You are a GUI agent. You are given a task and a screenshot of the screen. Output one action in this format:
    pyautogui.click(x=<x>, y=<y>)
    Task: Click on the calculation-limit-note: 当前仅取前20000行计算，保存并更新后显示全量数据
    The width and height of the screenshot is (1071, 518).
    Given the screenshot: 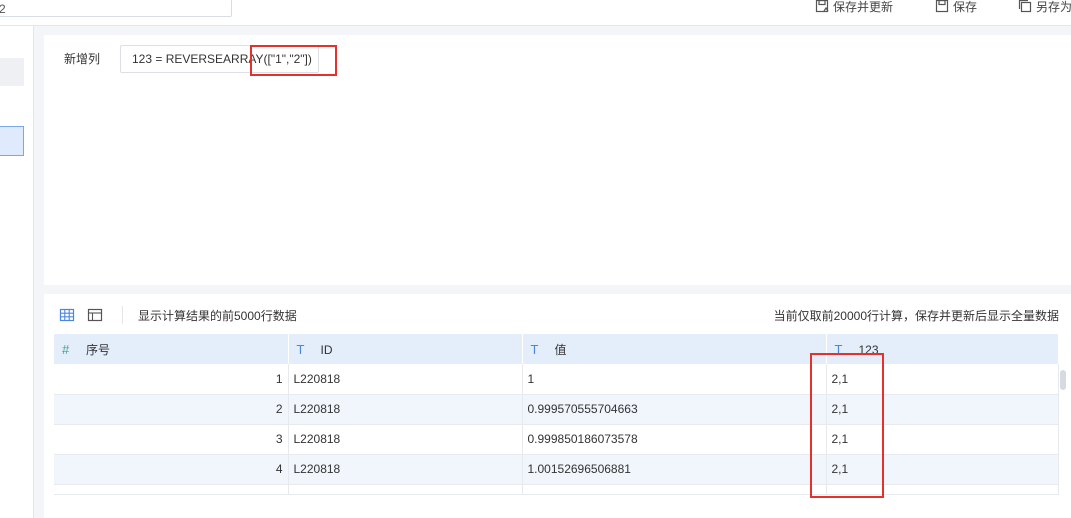 What is the action you would take?
    pyautogui.click(x=916, y=316)
    